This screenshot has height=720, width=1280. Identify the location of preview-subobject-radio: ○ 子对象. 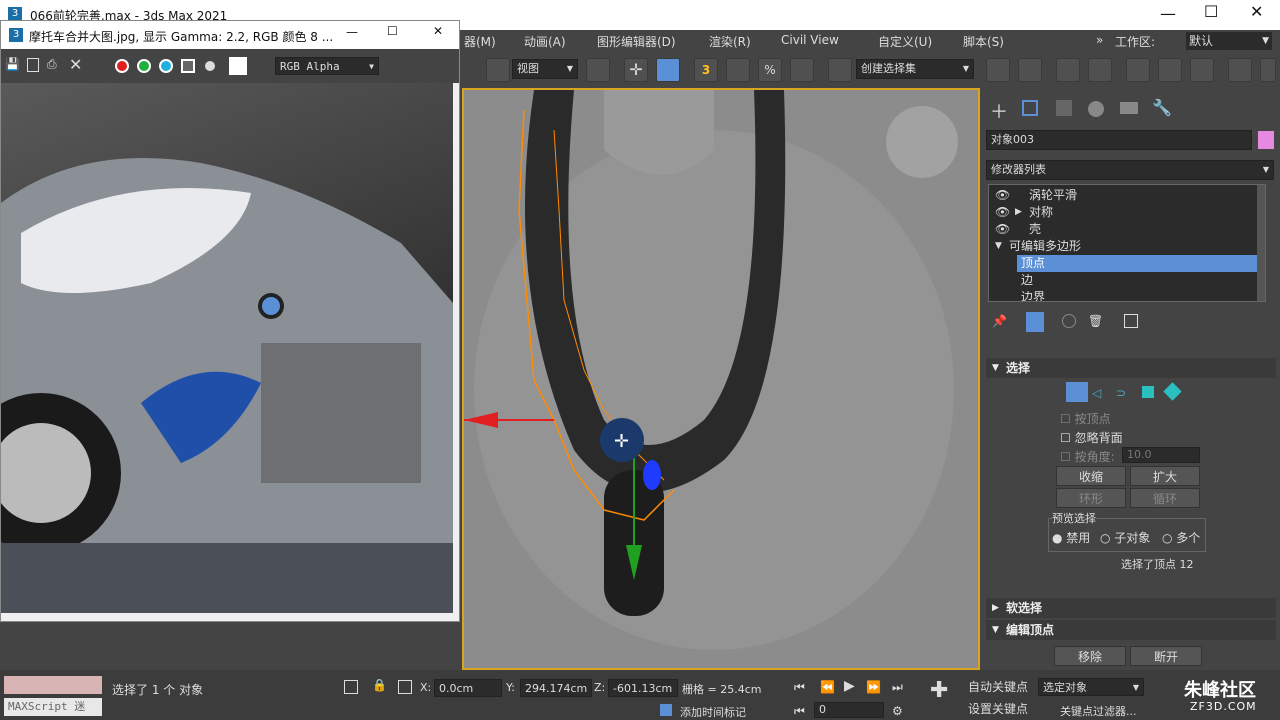
(1125, 537).